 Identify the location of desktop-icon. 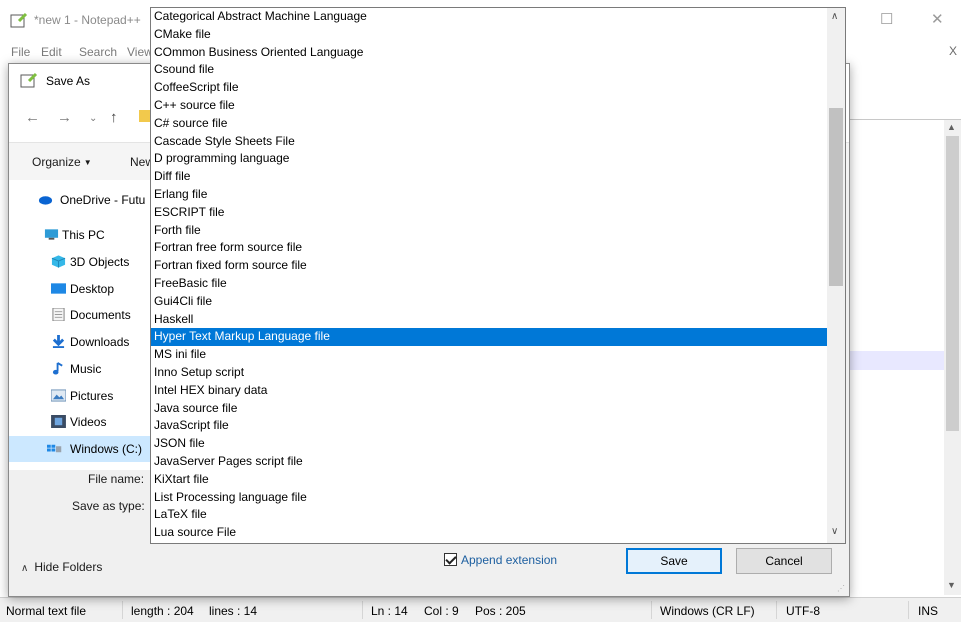
(58, 288).